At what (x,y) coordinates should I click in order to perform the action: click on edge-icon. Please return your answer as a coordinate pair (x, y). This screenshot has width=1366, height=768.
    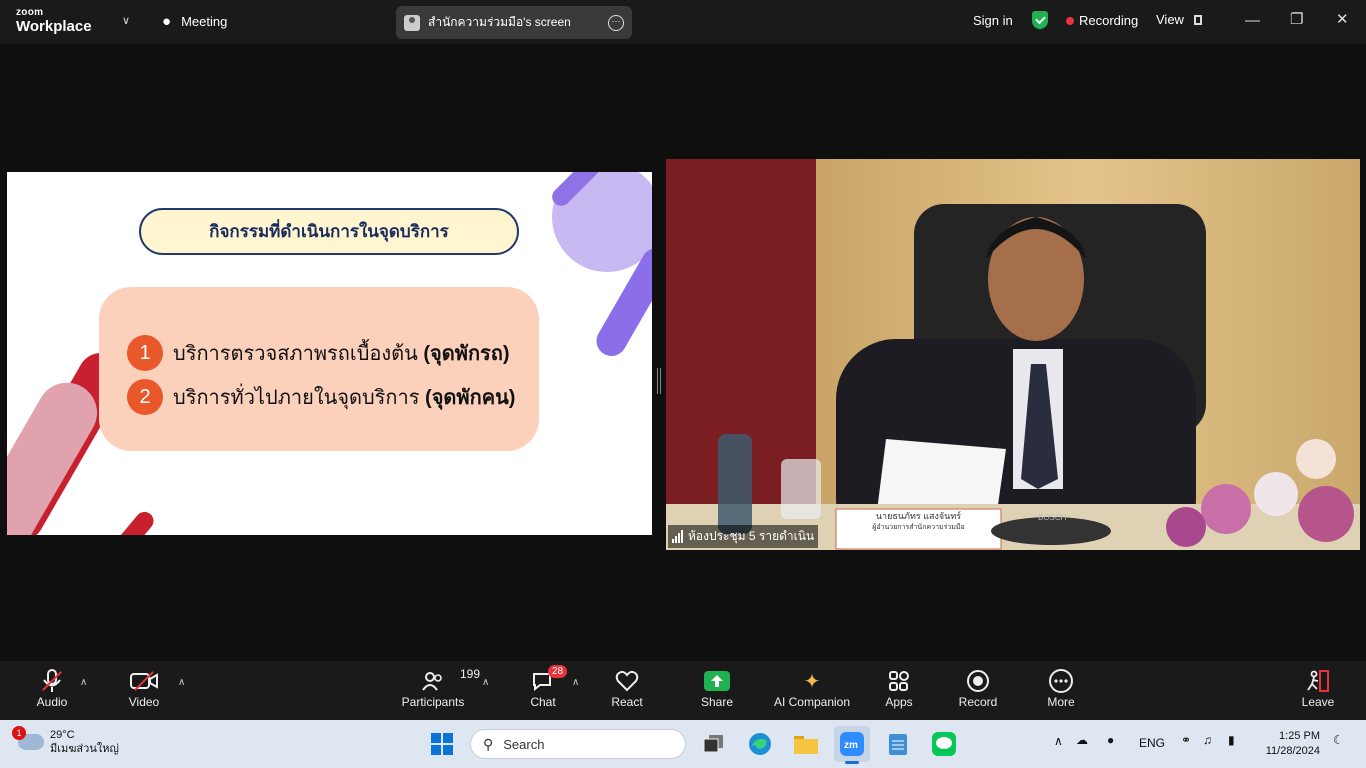
    Looking at the image, I should click on (760, 744).